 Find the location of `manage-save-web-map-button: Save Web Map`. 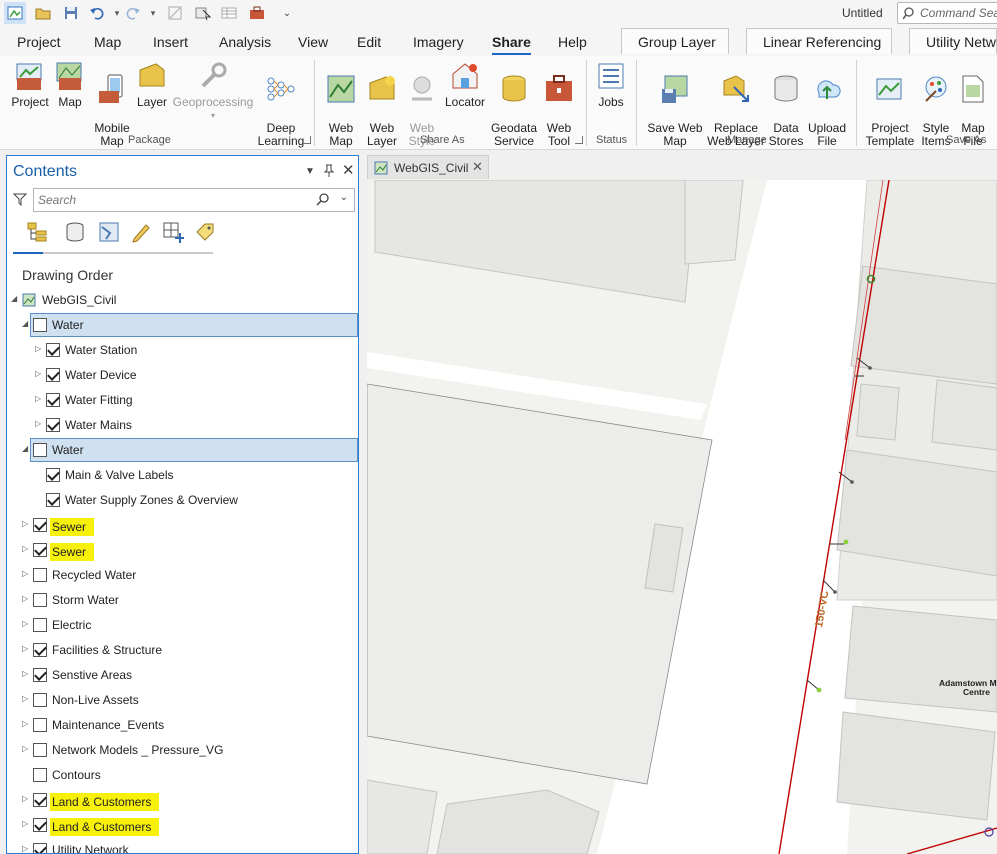

manage-save-web-map-button: Save Web Map is located at coordinates (675, 104).